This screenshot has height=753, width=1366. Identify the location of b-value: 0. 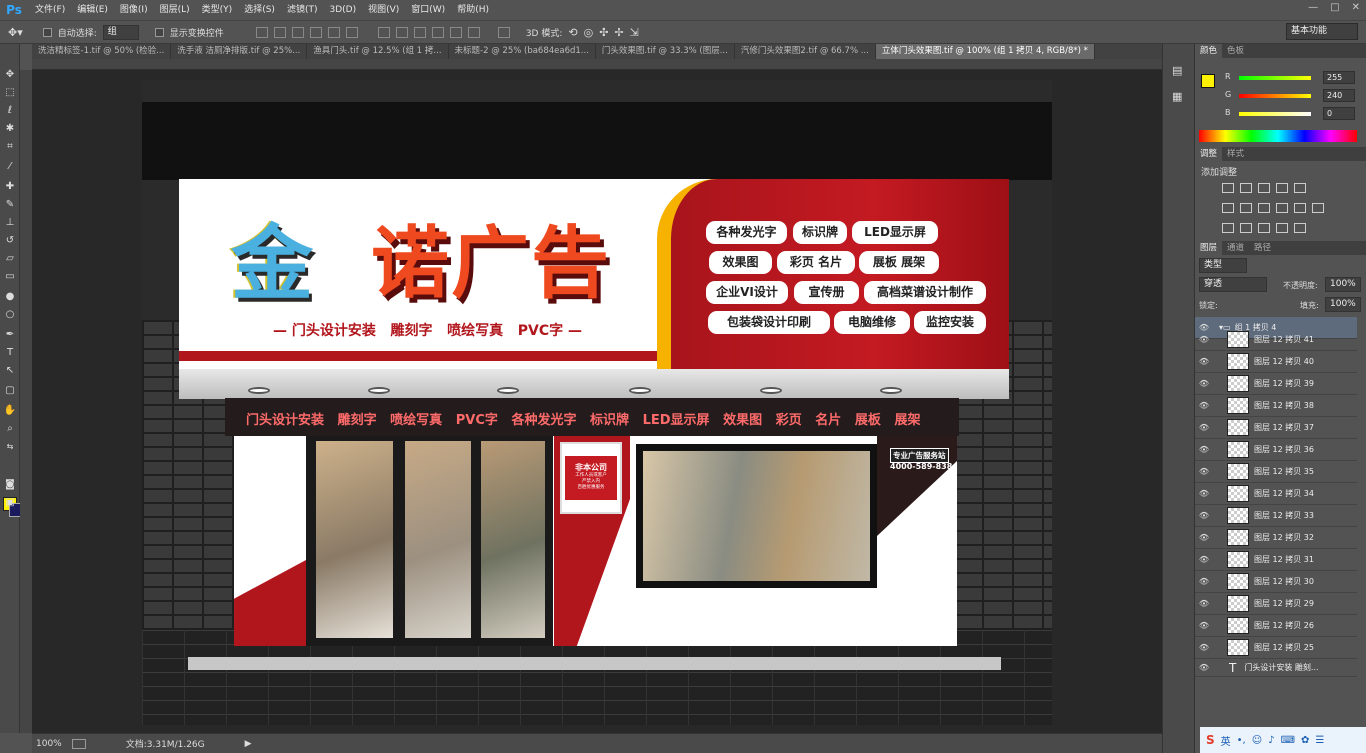
(1339, 113).